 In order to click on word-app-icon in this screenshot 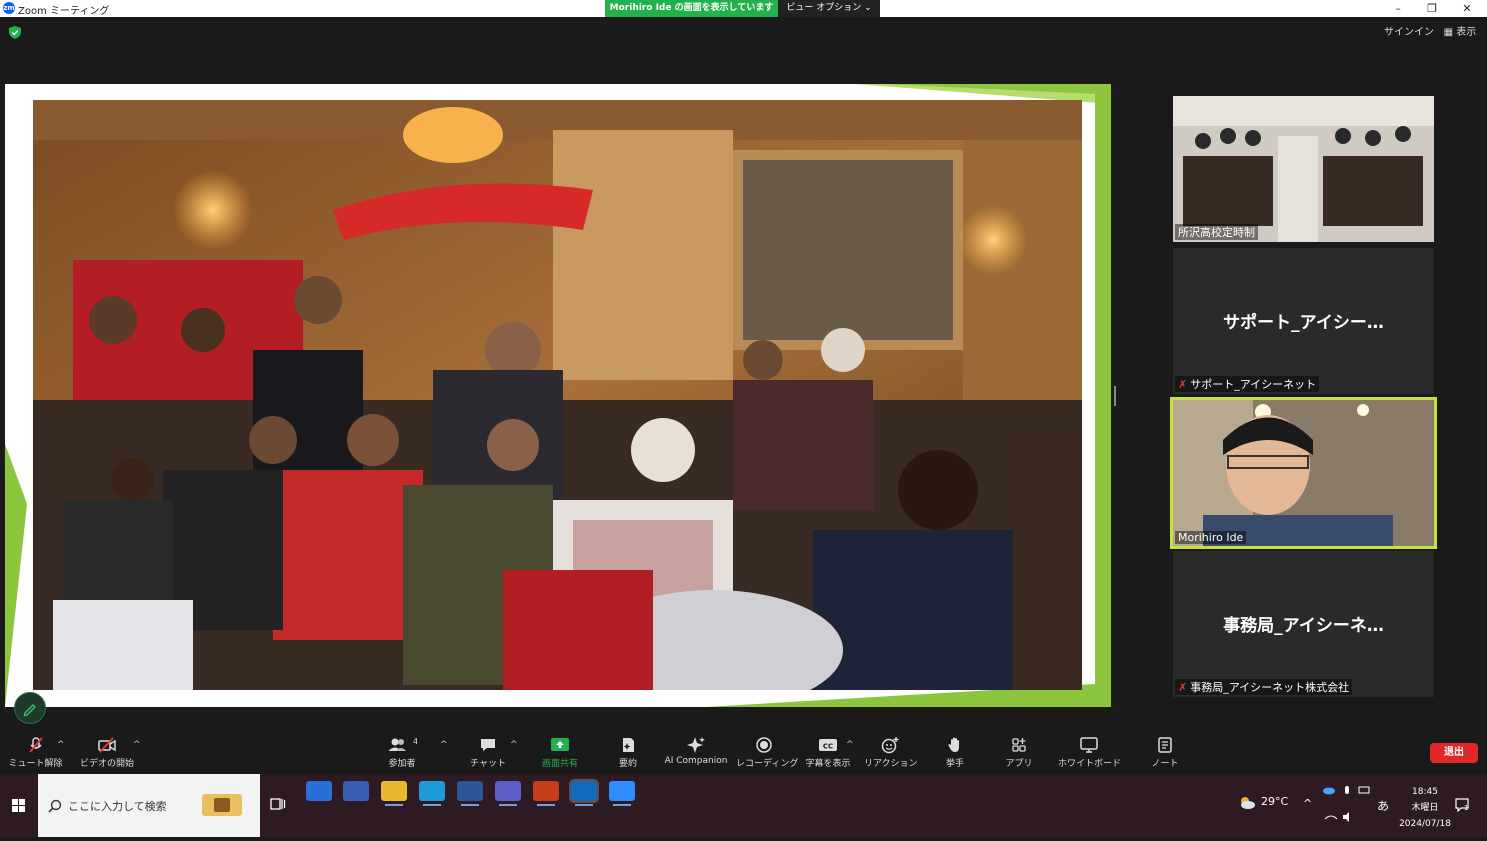, I will do `click(470, 791)`.